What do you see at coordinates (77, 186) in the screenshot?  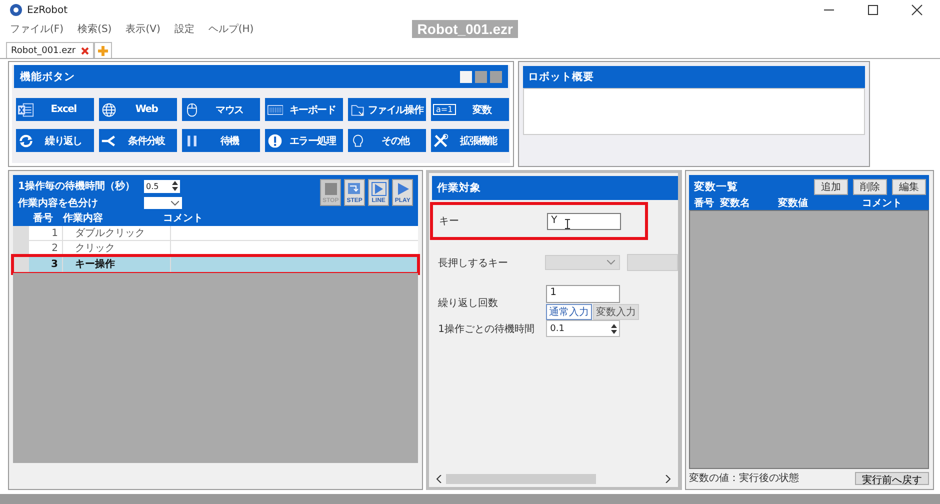 I see `field-label: 1操作毎の待機時間（秒）` at bounding box center [77, 186].